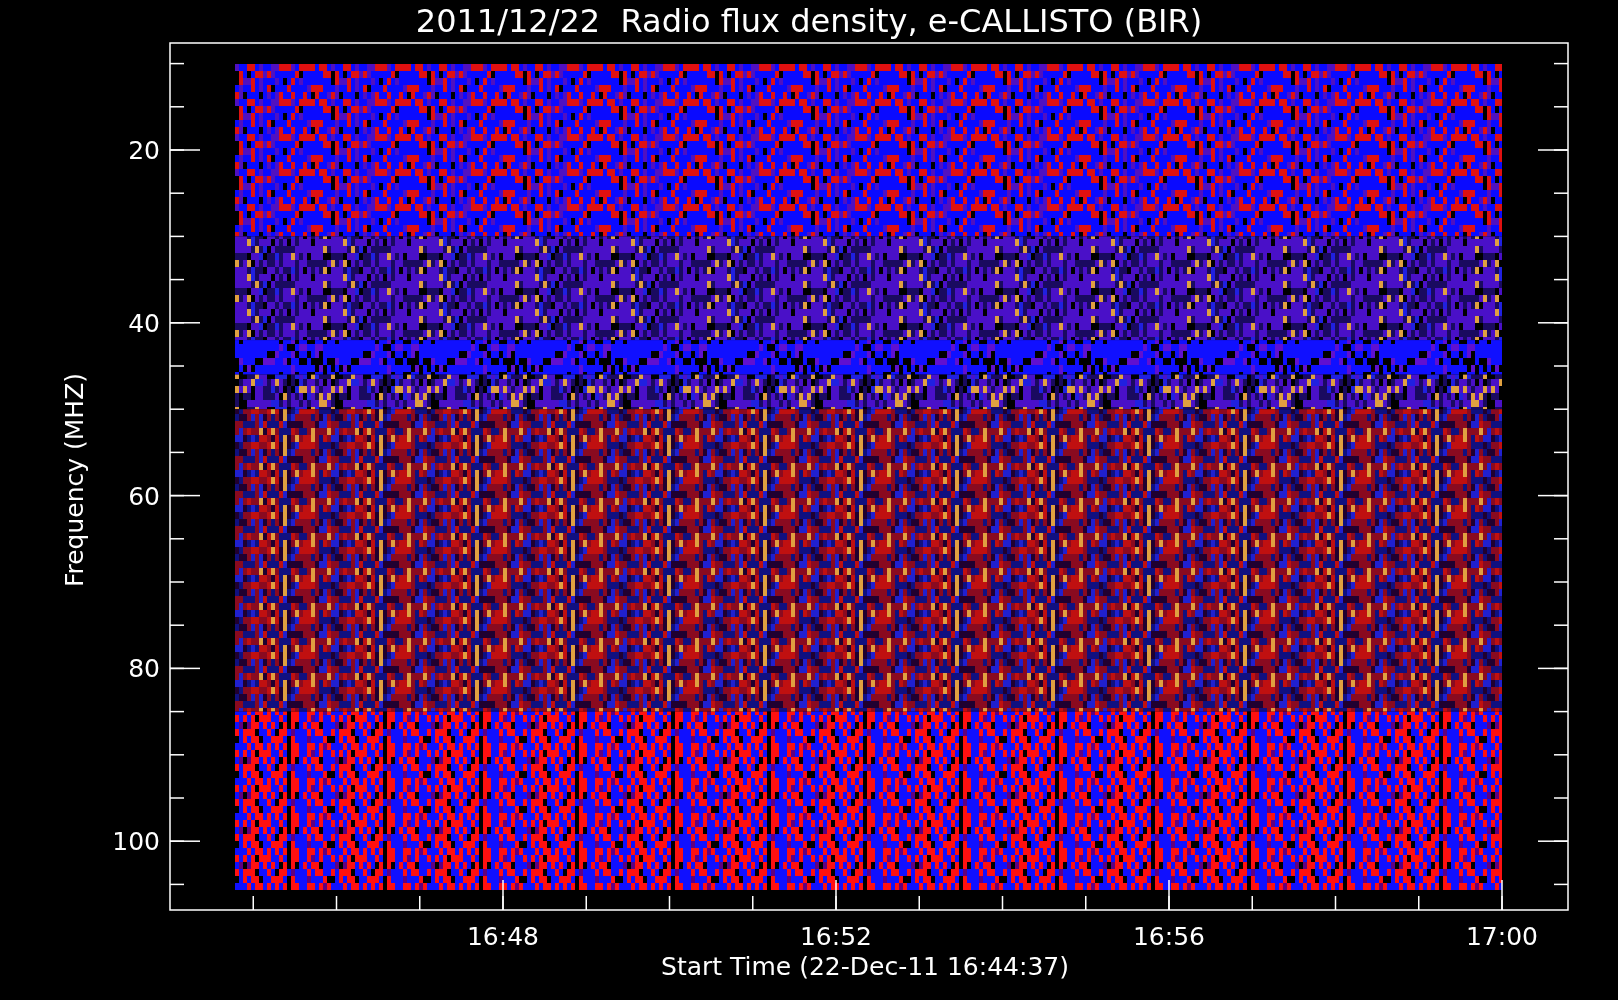 This screenshot has height=1000, width=1618. I want to click on y-tick-label: 20, so click(144, 150).